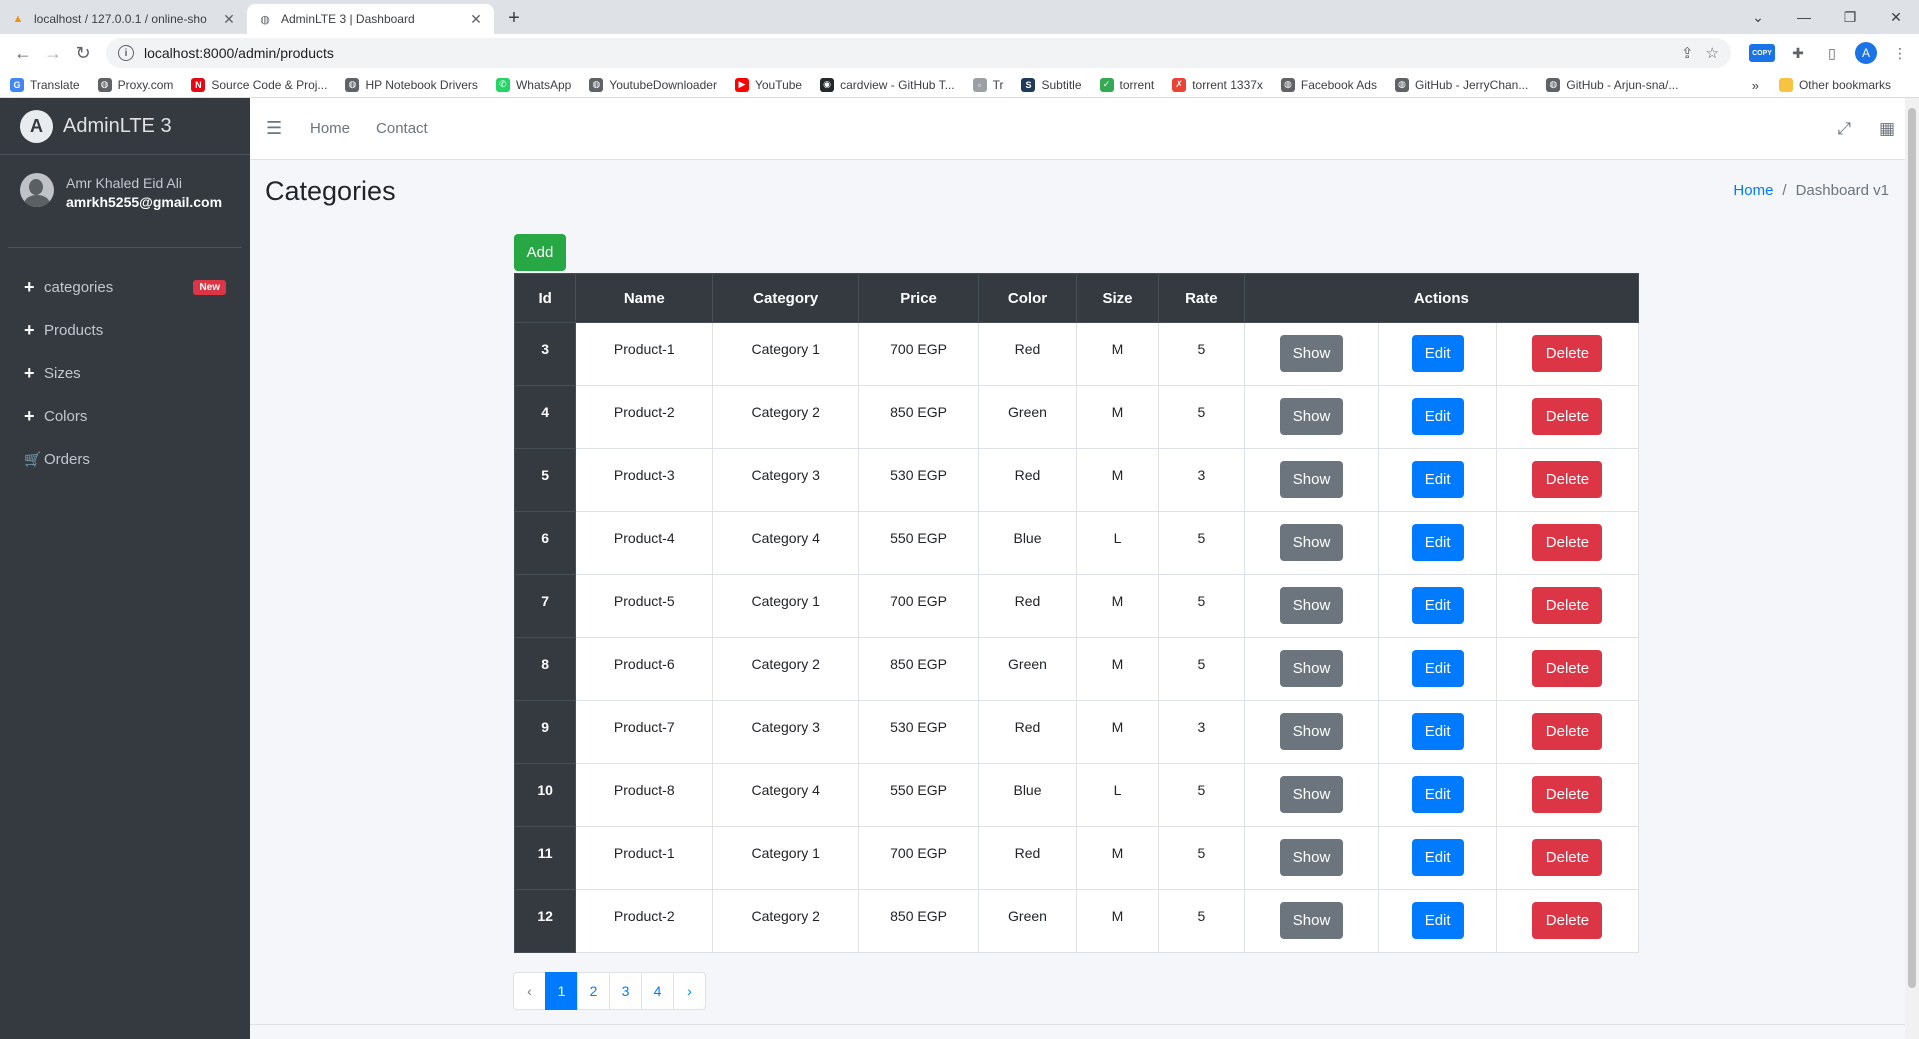 This screenshot has height=1039, width=1919. I want to click on pagination-prev: ‹, so click(529, 991).